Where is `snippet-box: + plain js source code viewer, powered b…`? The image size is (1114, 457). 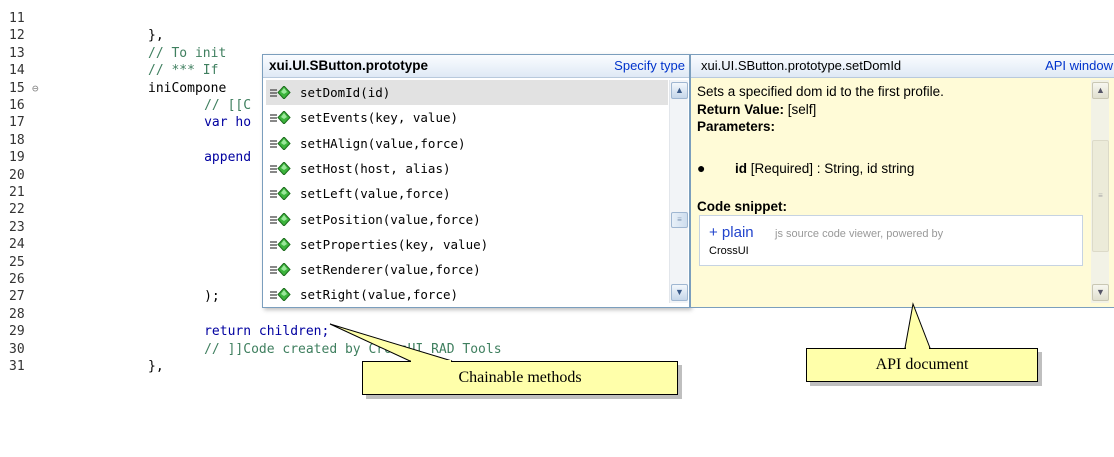 snippet-box: + plain js source code viewer, powered b… is located at coordinates (891, 240).